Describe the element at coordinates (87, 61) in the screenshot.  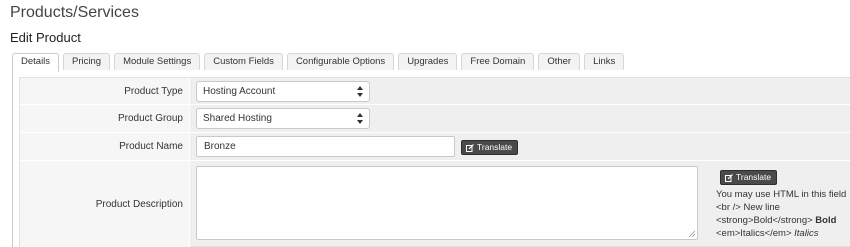
I see `tab-pricing: Pricing` at that location.